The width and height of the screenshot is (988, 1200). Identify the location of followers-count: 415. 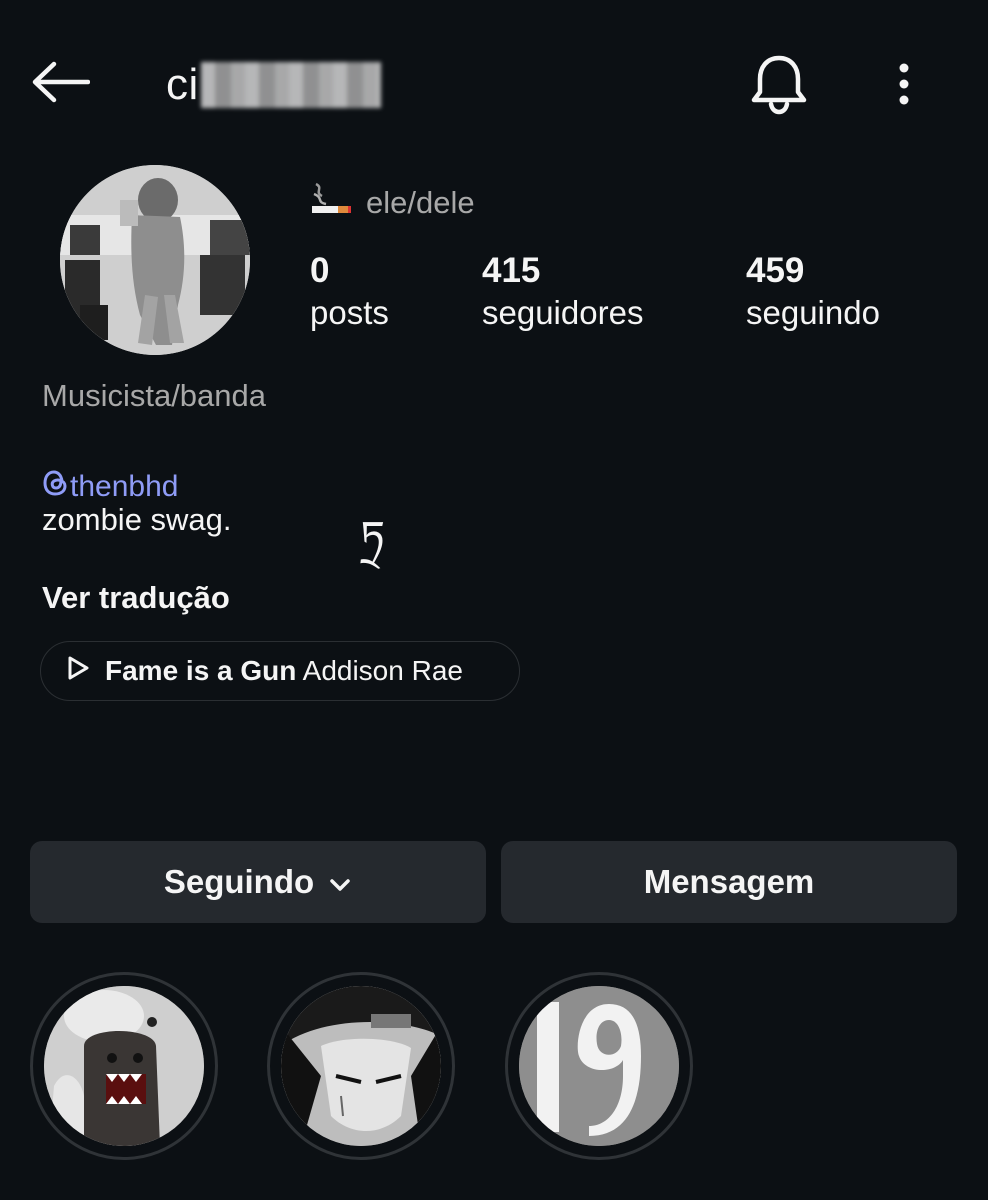
(511, 270).